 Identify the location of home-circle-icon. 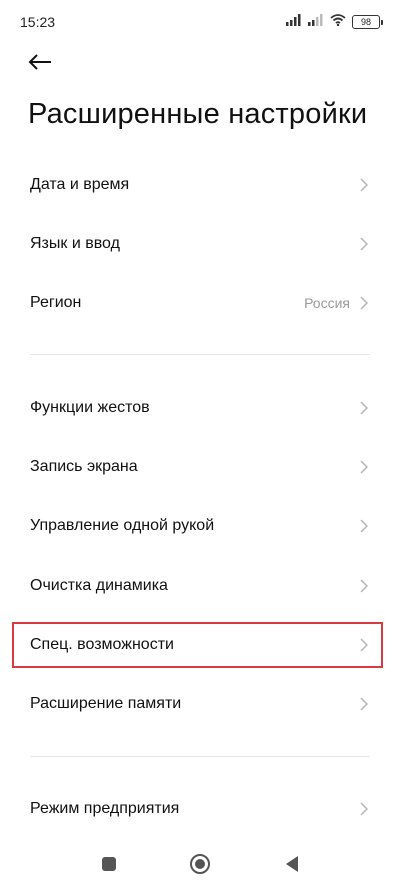
(200, 866).